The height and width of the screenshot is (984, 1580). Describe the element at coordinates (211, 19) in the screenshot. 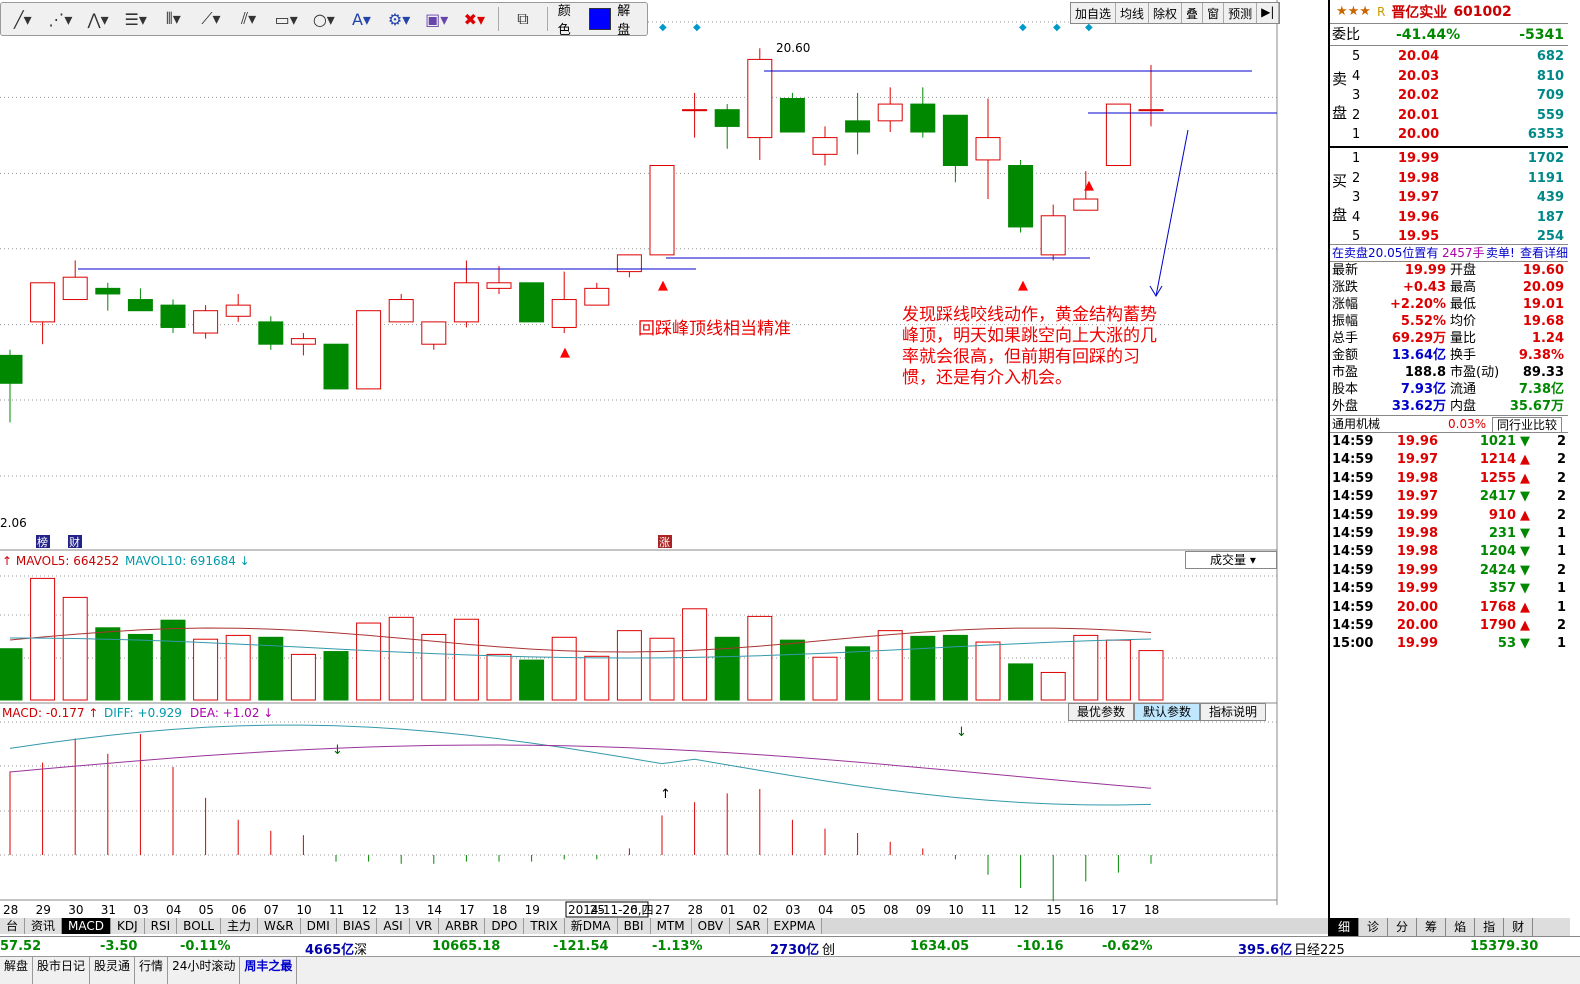

I see `fan-tool-icon: ⟋▾` at that location.